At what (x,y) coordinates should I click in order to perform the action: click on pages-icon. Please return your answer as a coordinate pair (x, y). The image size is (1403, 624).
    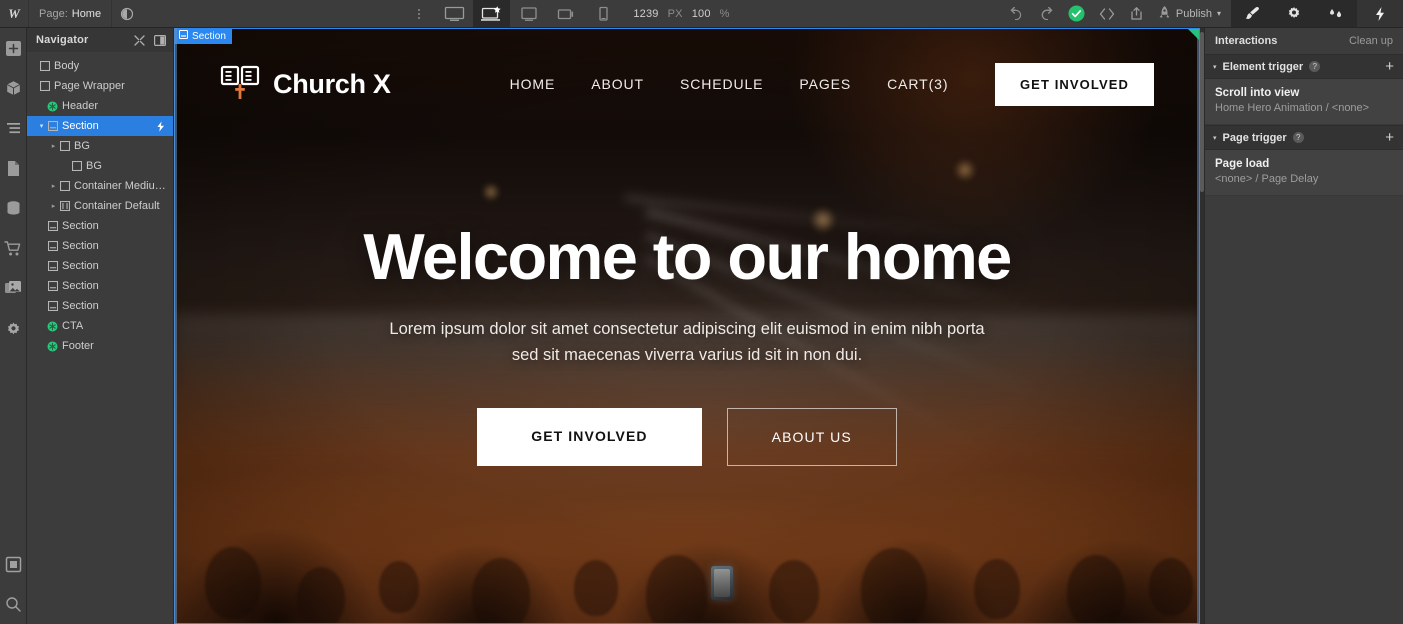
    Looking at the image, I should click on (13, 168).